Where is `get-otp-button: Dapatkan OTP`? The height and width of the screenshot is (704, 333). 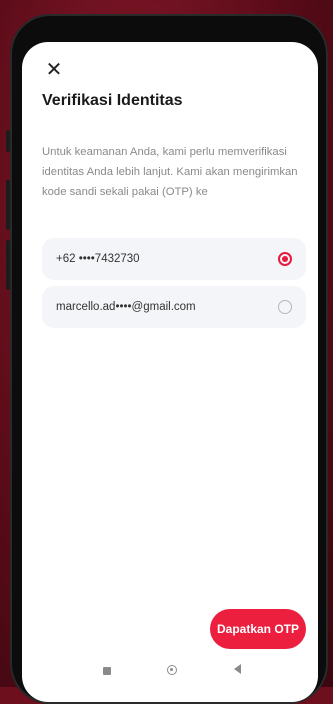 get-otp-button: Dapatkan OTP is located at coordinates (258, 629).